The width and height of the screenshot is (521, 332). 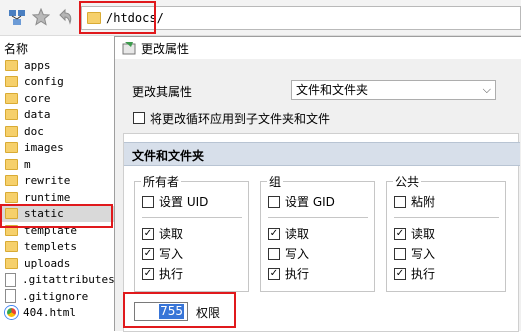 I want to click on group-setgid-row: 设置 GID, so click(x=301, y=202).